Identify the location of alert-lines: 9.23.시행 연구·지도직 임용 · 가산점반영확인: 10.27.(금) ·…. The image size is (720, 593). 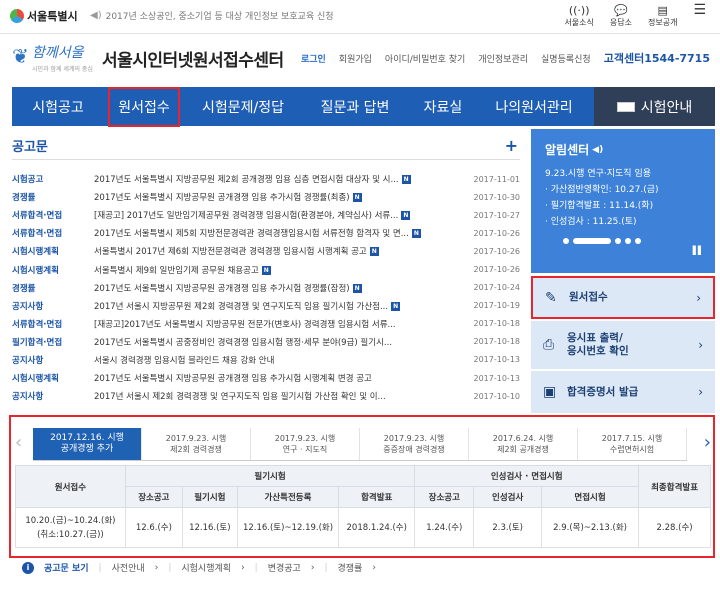
(623, 198).